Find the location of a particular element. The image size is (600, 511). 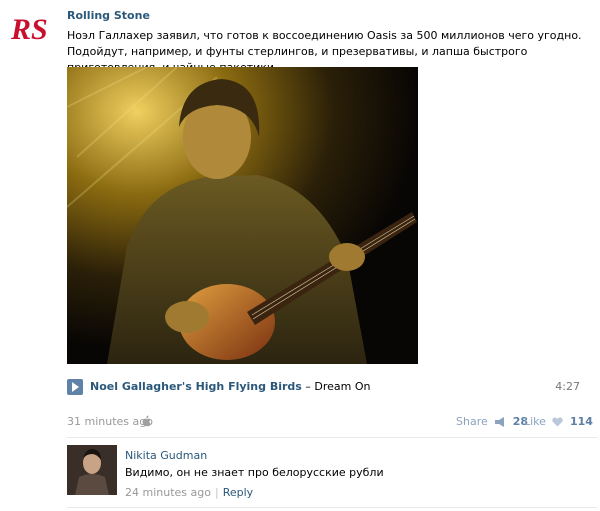

like-button: Like 114 is located at coordinates (558, 421).